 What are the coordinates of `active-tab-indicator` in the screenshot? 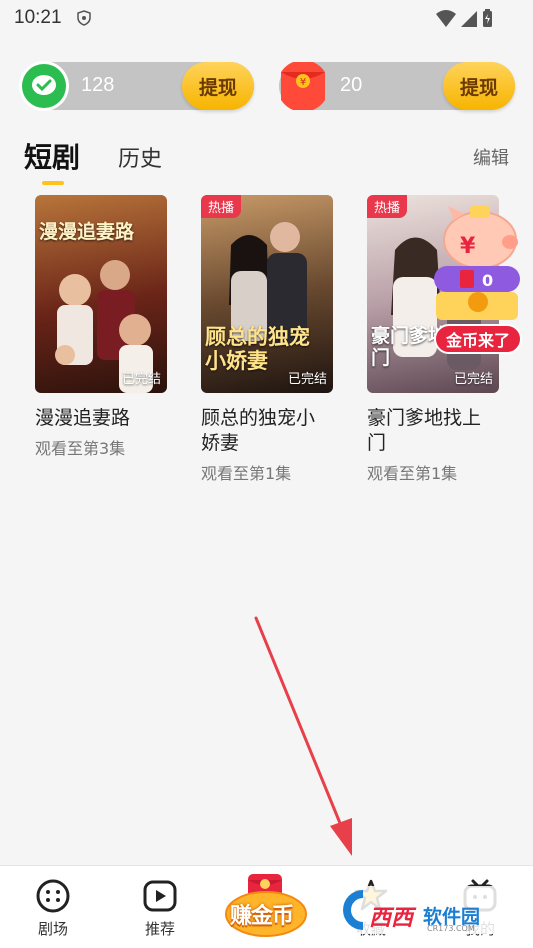 It's located at (53, 183).